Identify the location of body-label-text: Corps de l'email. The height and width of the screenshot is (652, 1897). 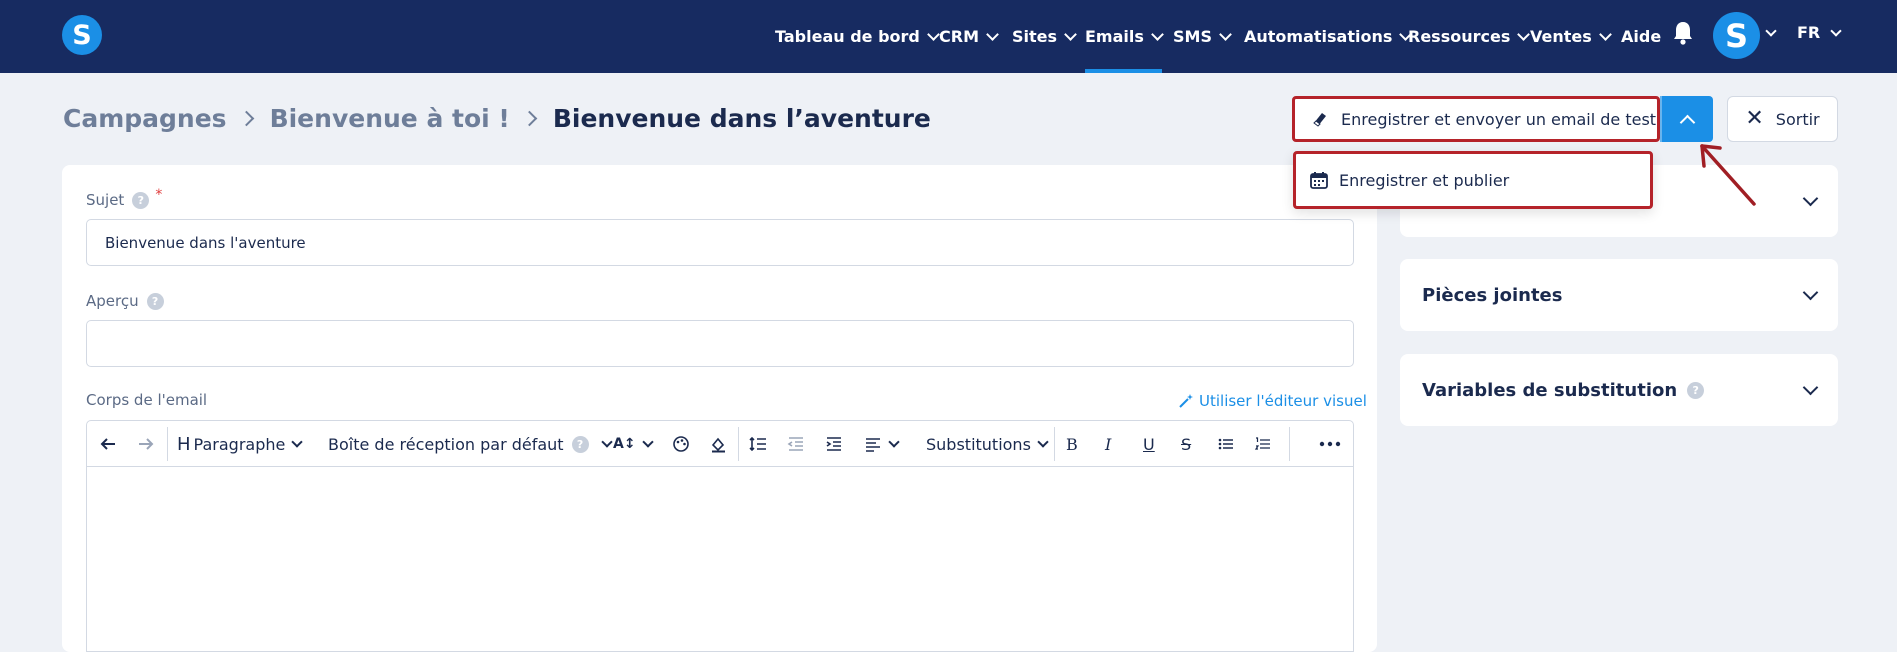
(147, 400).